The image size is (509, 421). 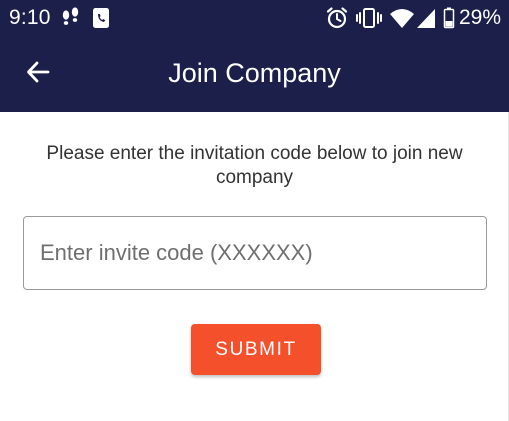 What do you see at coordinates (256, 349) in the screenshot?
I see `submit-button: SUBMIT` at bounding box center [256, 349].